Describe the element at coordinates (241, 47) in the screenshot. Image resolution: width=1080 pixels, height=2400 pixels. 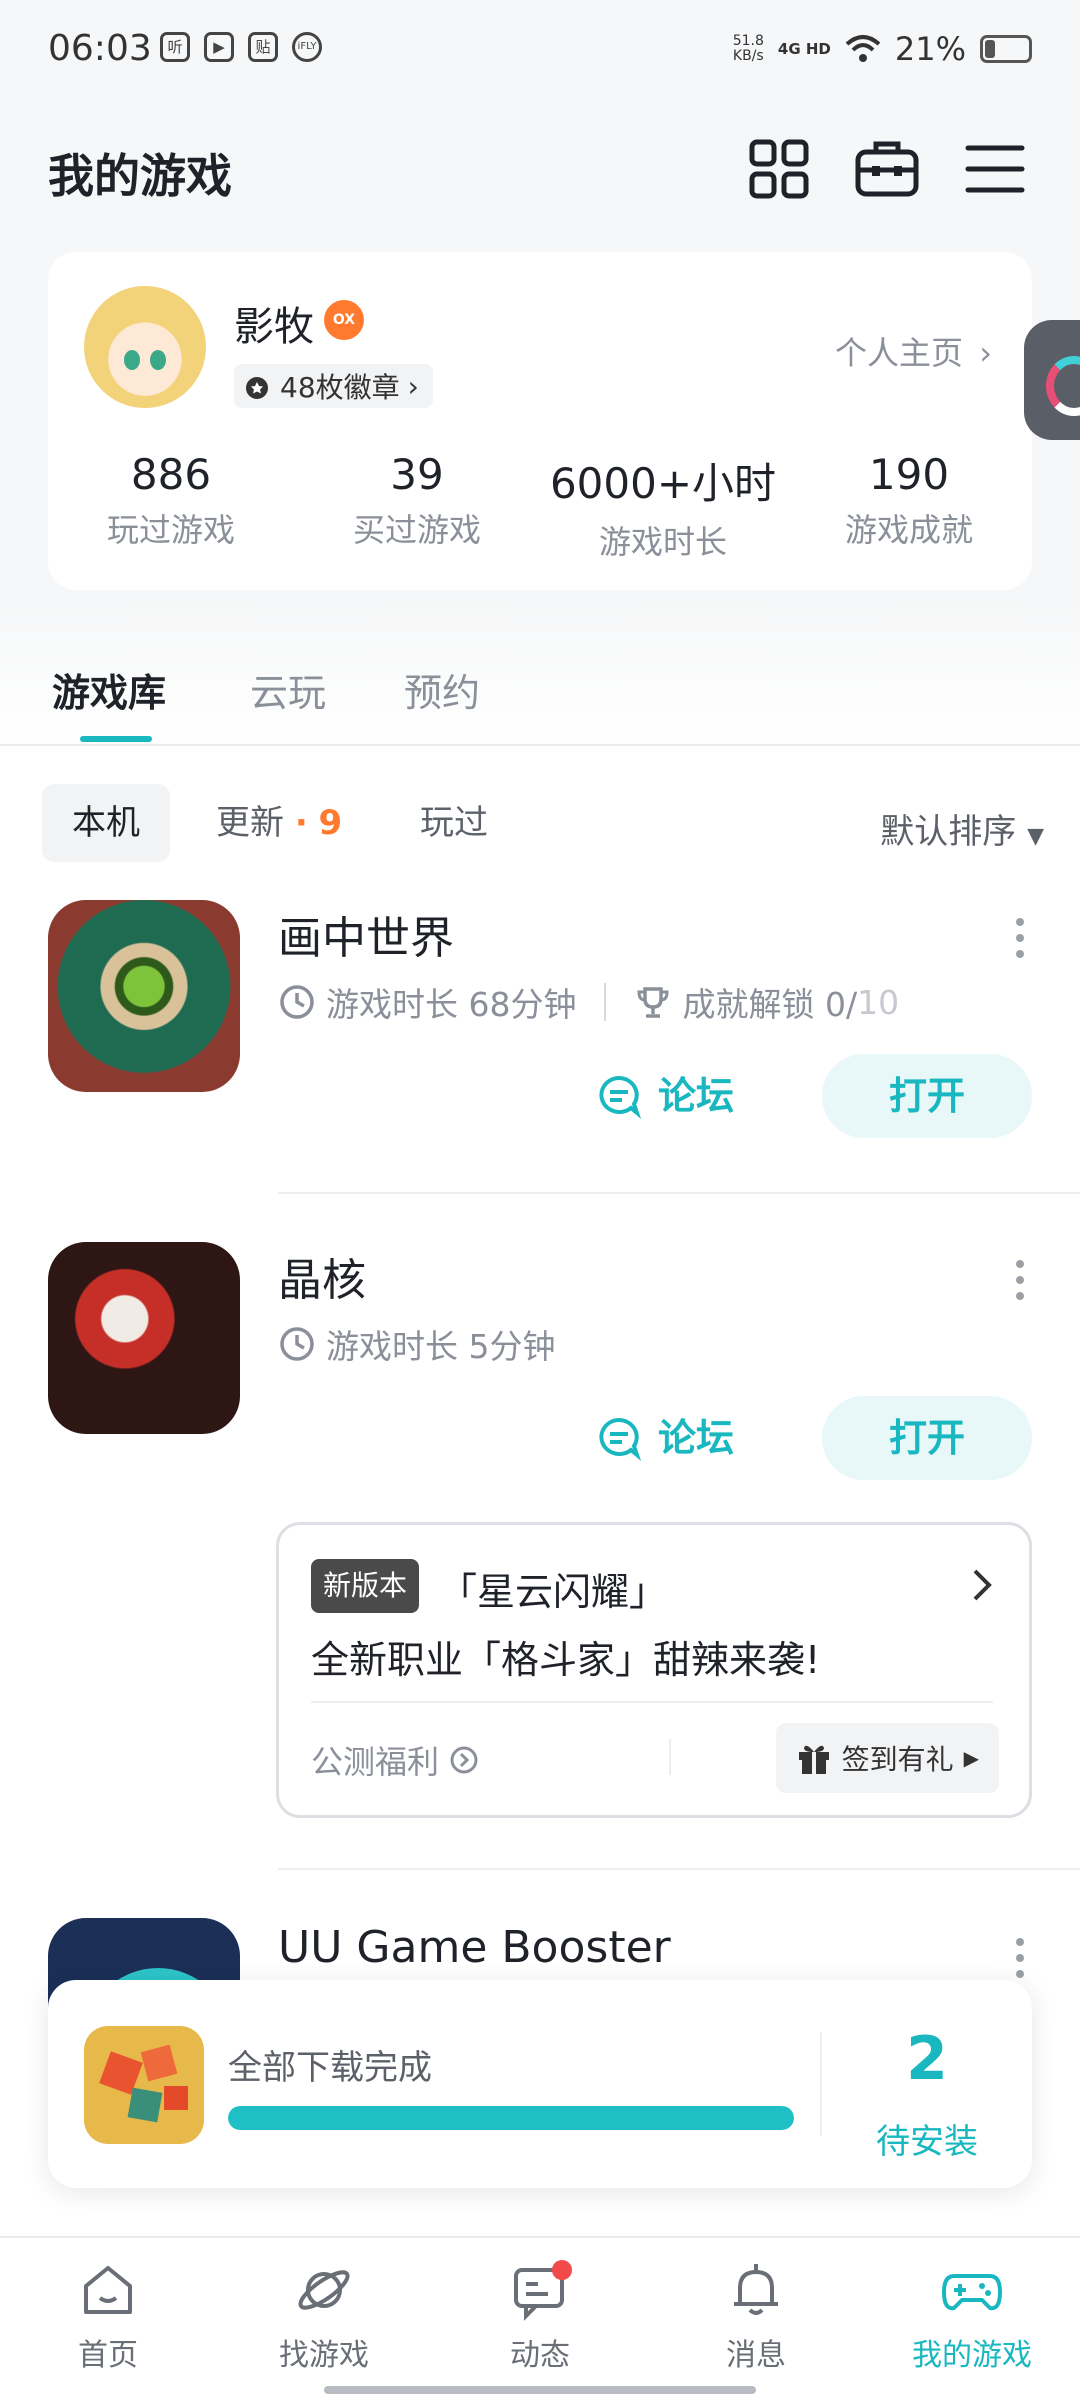
I see `status-notification-icons: 听 ▶ 贴 iFLY` at that location.